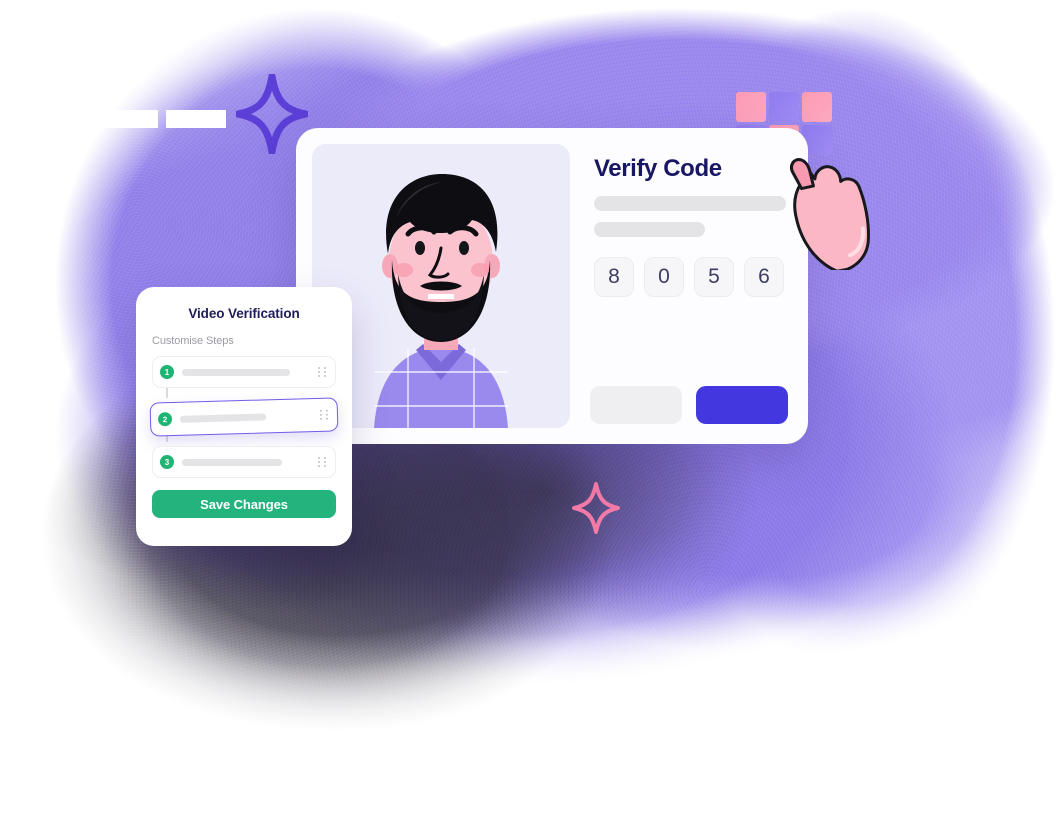  I want to click on steps-list: 1 2 3, so click(244, 417).